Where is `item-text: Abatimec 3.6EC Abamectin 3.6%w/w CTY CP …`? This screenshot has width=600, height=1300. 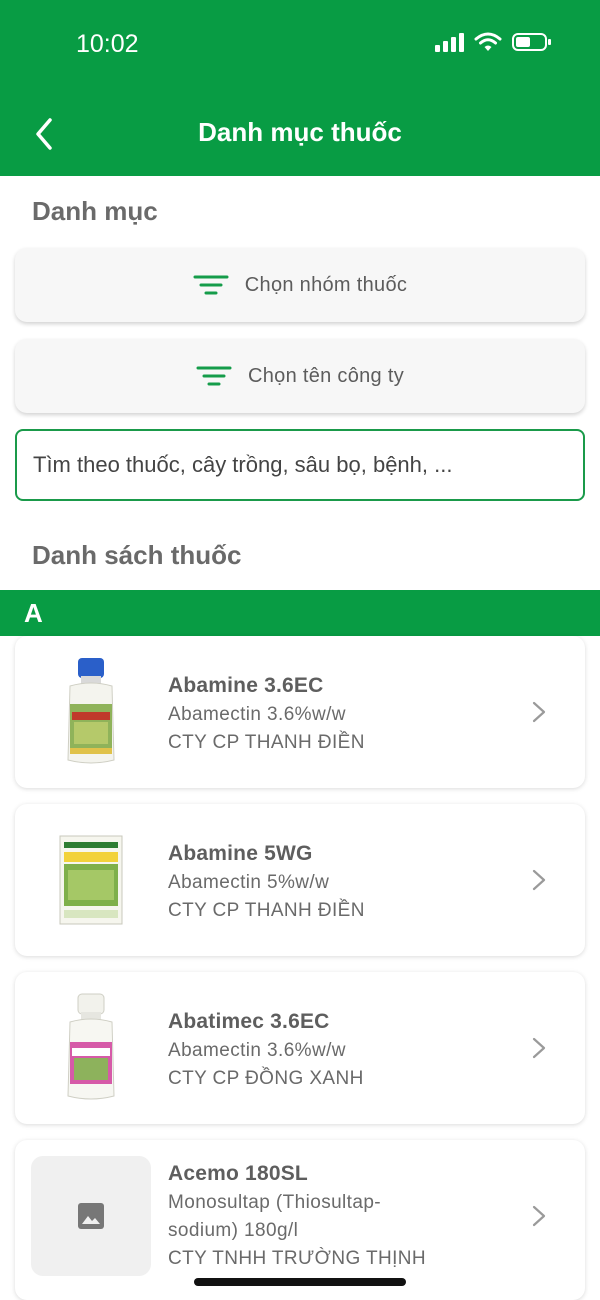 item-text: Abatimec 3.6EC Abamectin 3.6%w/w CTY CP … is located at coordinates (266, 1050).